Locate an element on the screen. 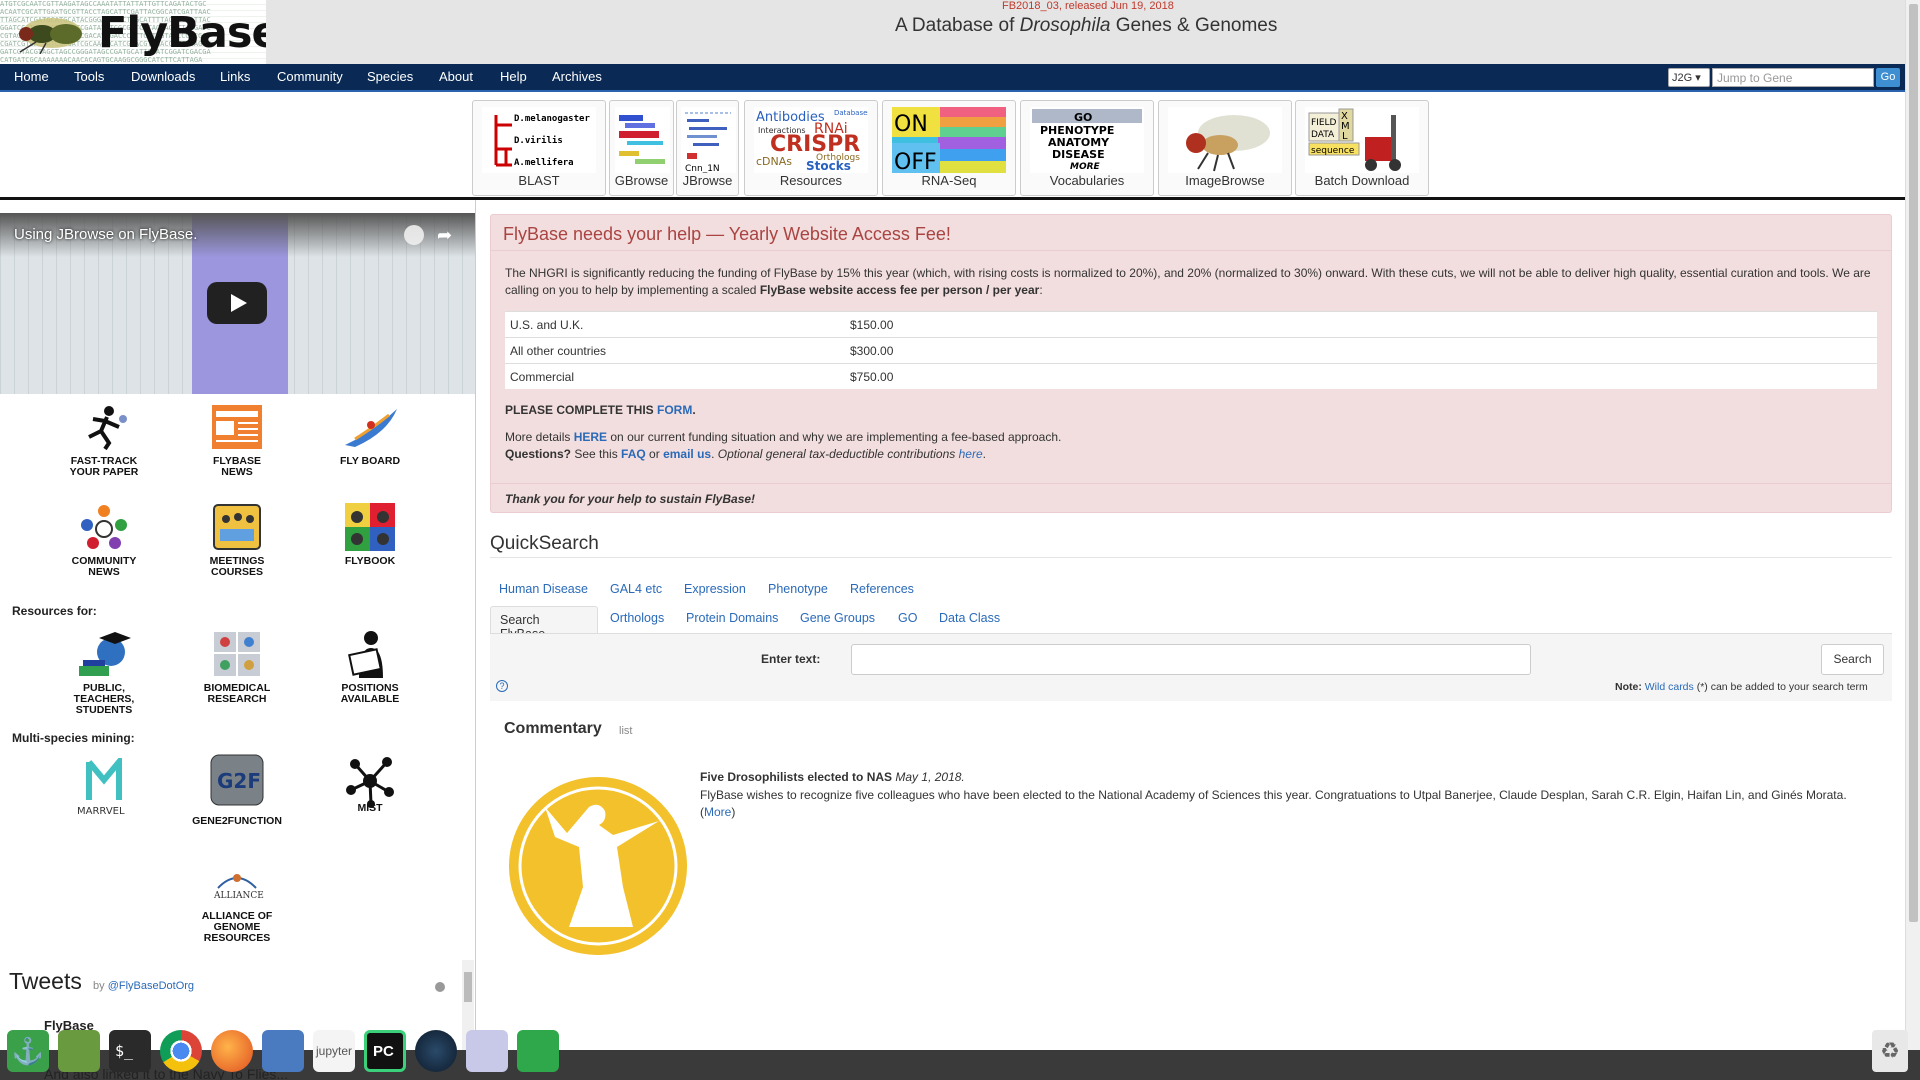 Image resolution: width=1920 pixels, height=1080 pixels. tile-biomedical-research: BIOMEDICAL RESEARCH is located at coordinates (237, 667).